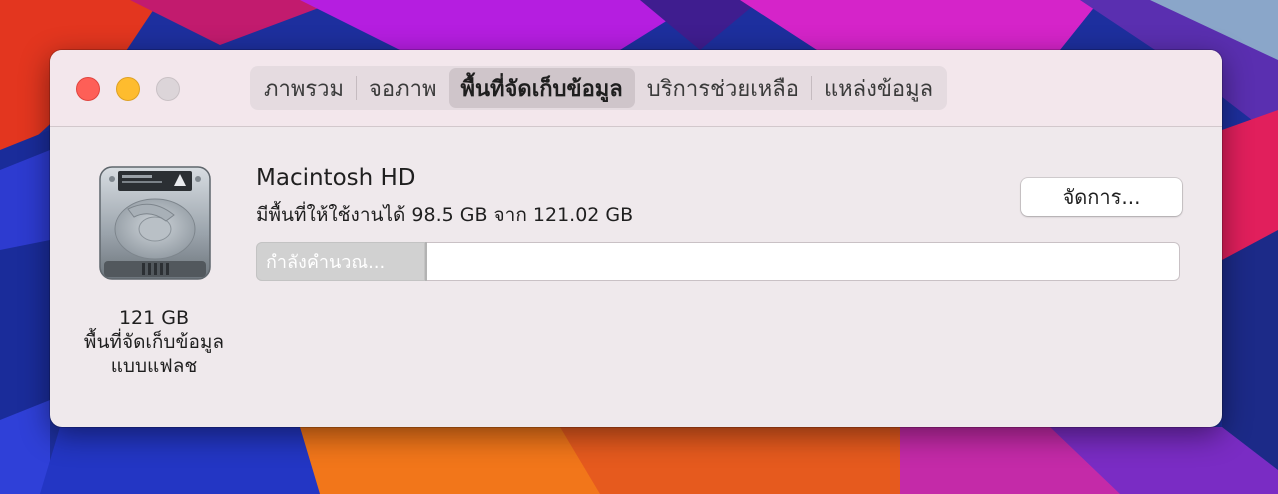 The image size is (1278, 494). What do you see at coordinates (154, 366) in the screenshot?
I see `disk-type-line2: แบบแฟลช` at bounding box center [154, 366].